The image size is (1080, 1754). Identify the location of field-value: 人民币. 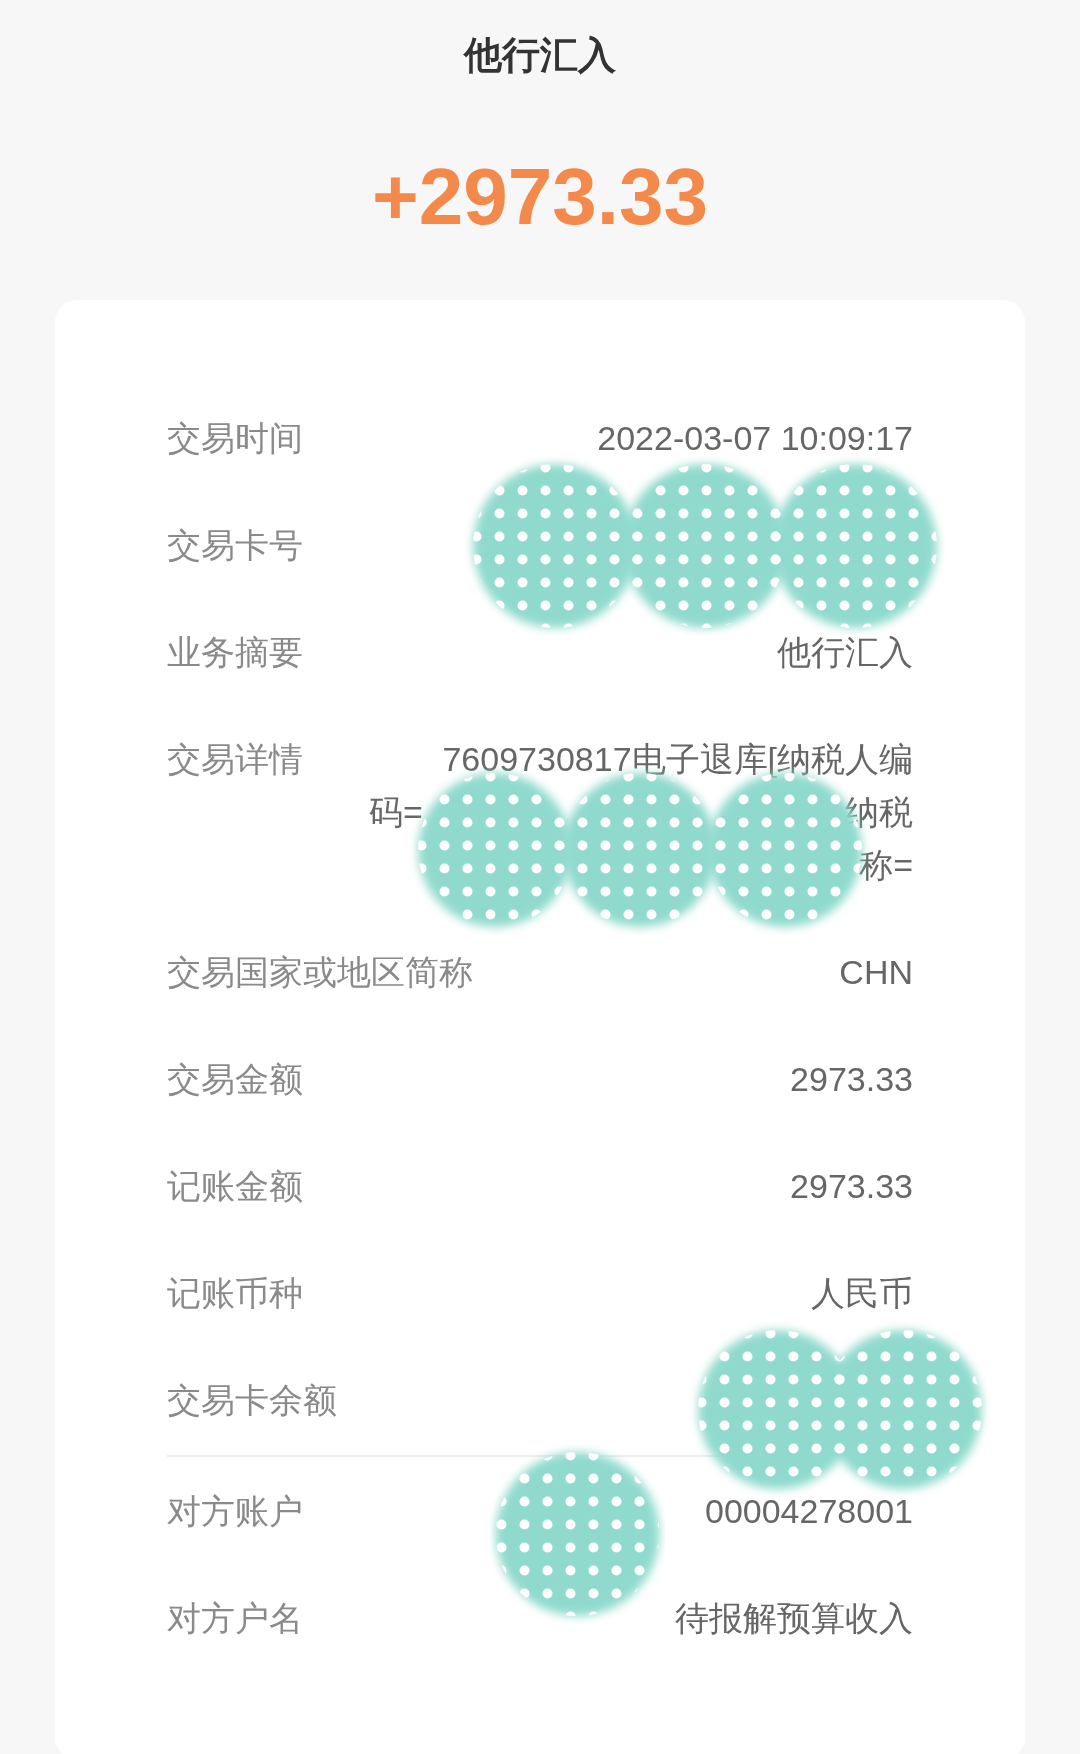
(862, 1293).